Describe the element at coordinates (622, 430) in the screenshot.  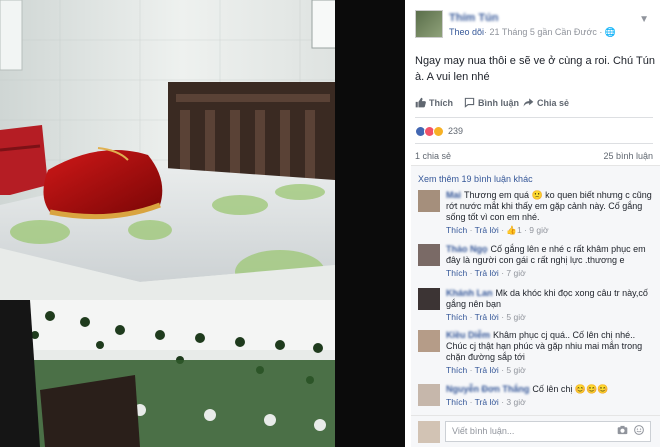
I see `camera-icon` at that location.